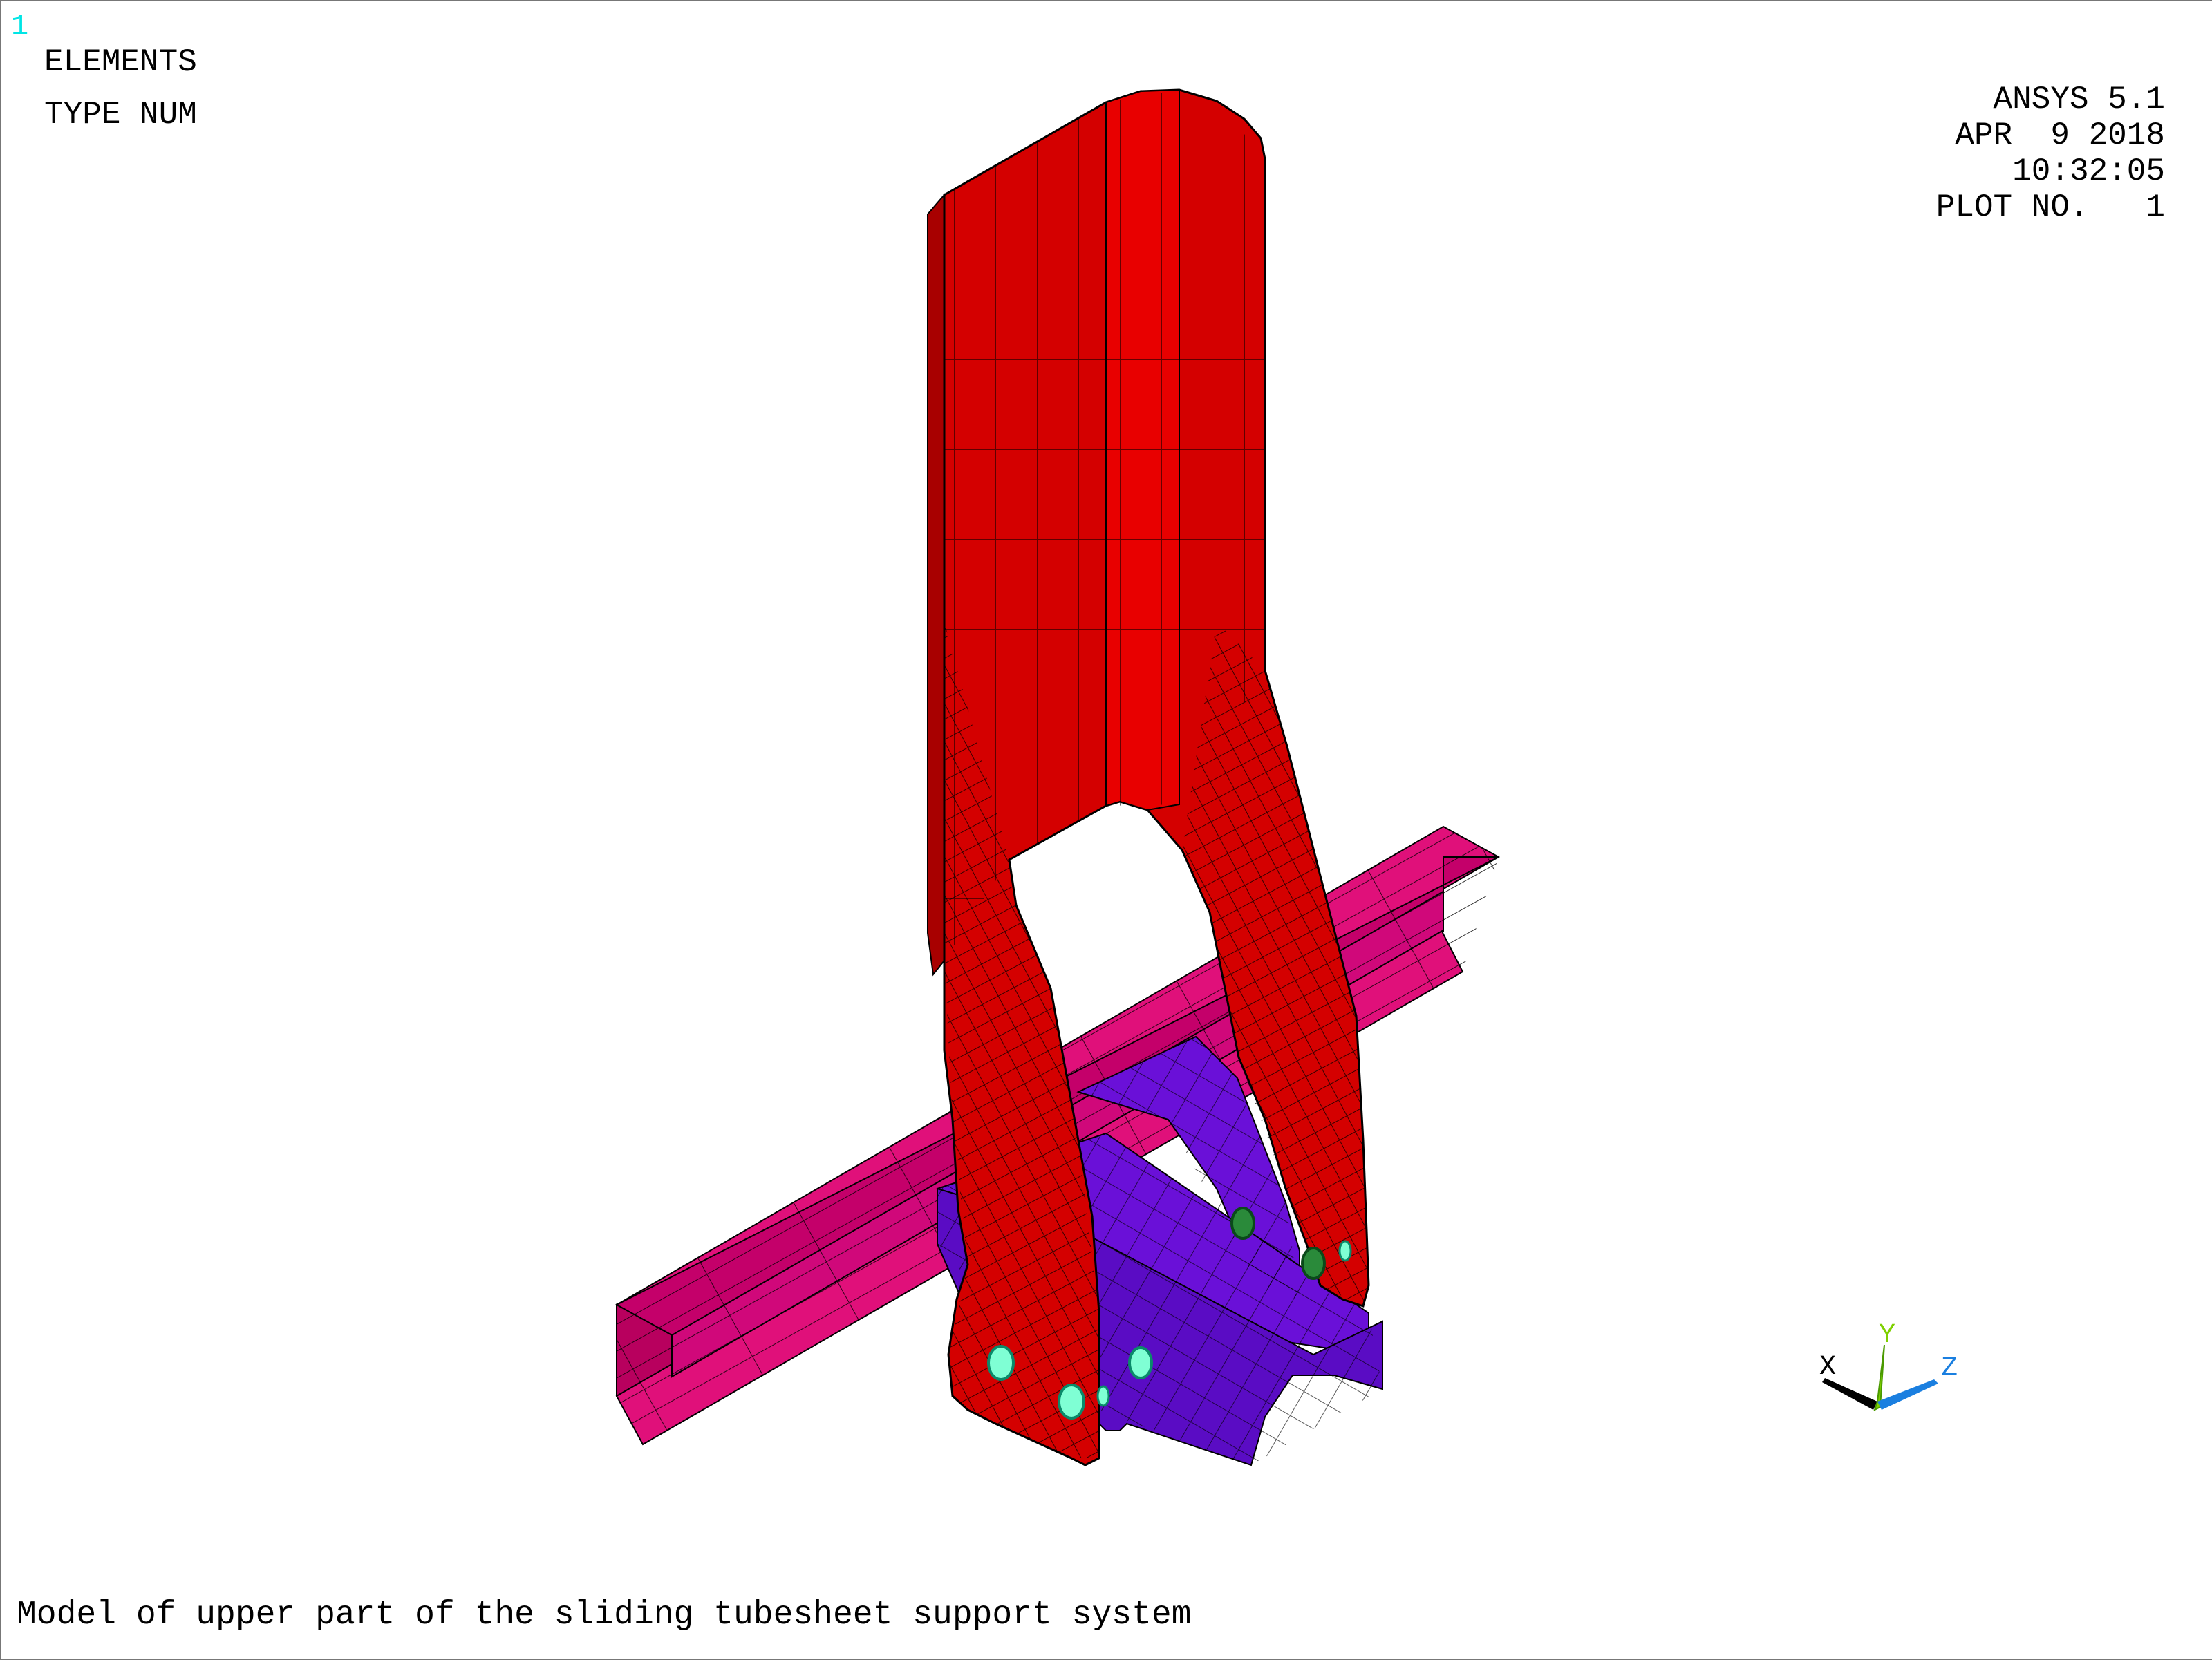 The image size is (2212, 1660). Describe the element at coordinates (936, 585) in the screenshot. I see `bracket-left-side` at that location.